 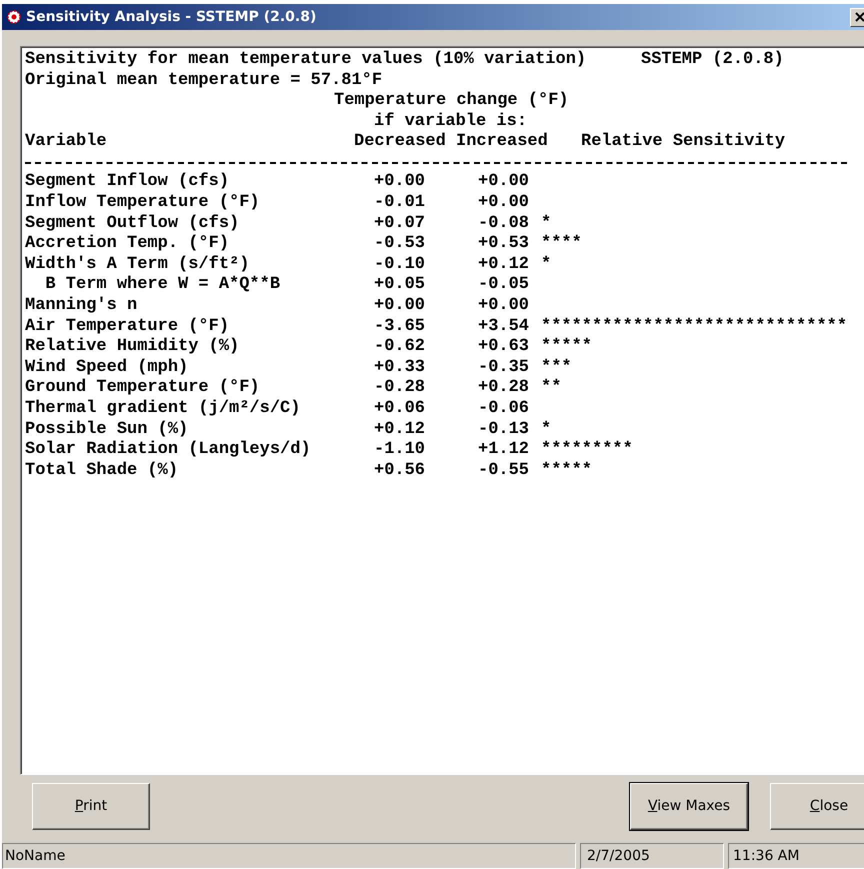 What do you see at coordinates (143, 203) in the screenshot?
I see `variable-cell-text: Inflow Temperature (°F)` at bounding box center [143, 203].